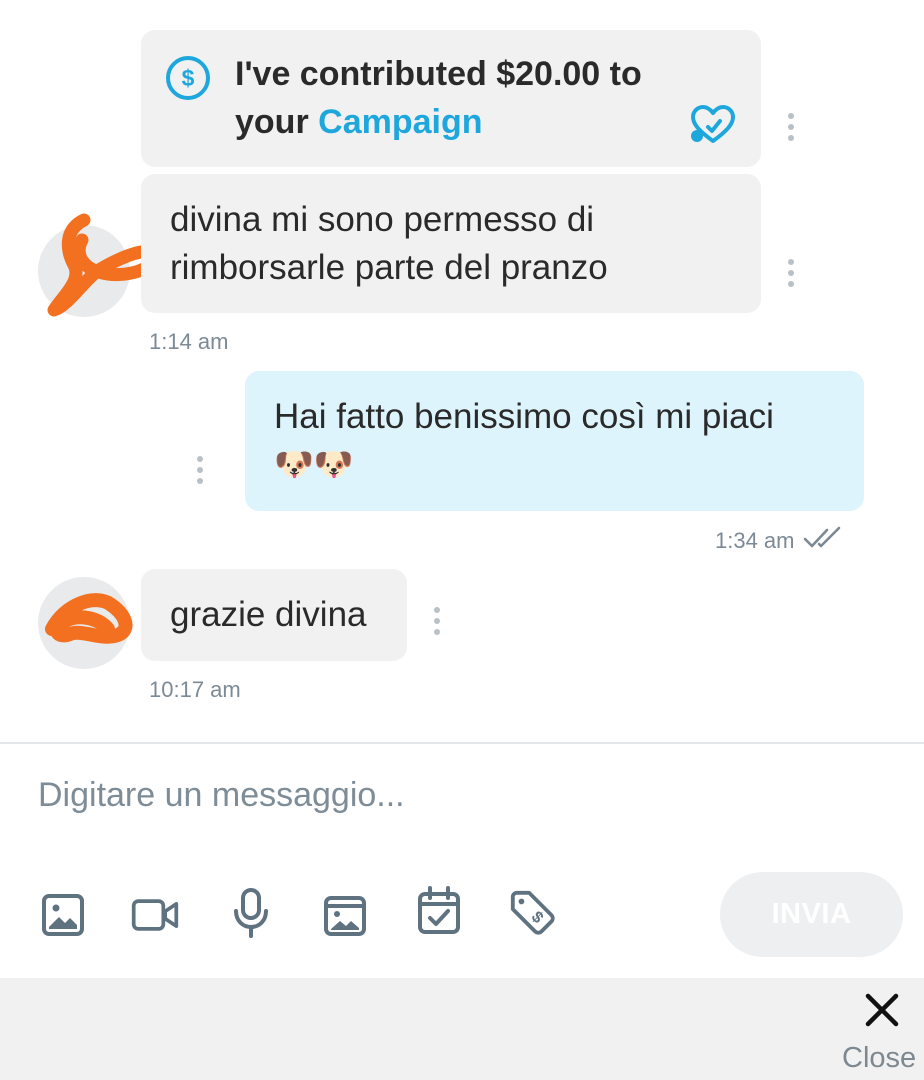  Describe the element at coordinates (554, 441) in the screenshot. I see `outgoing-message-bubble: Hai fatto benissimo così mi piaci 🐶🐶` at that location.